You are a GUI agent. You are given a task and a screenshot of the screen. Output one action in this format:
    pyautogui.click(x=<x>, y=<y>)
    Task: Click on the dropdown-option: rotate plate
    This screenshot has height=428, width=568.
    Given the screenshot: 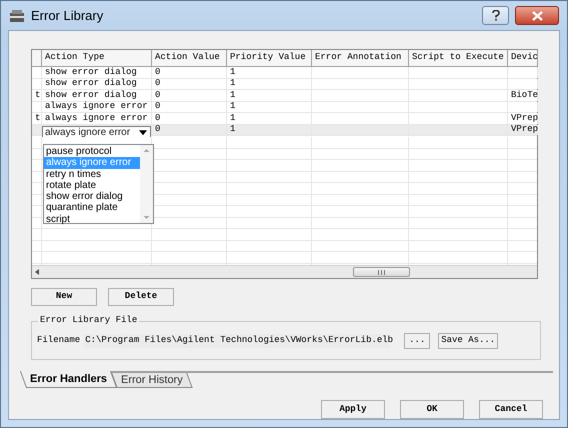 What is the action you would take?
    pyautogui.click(x=92, y=186)
    